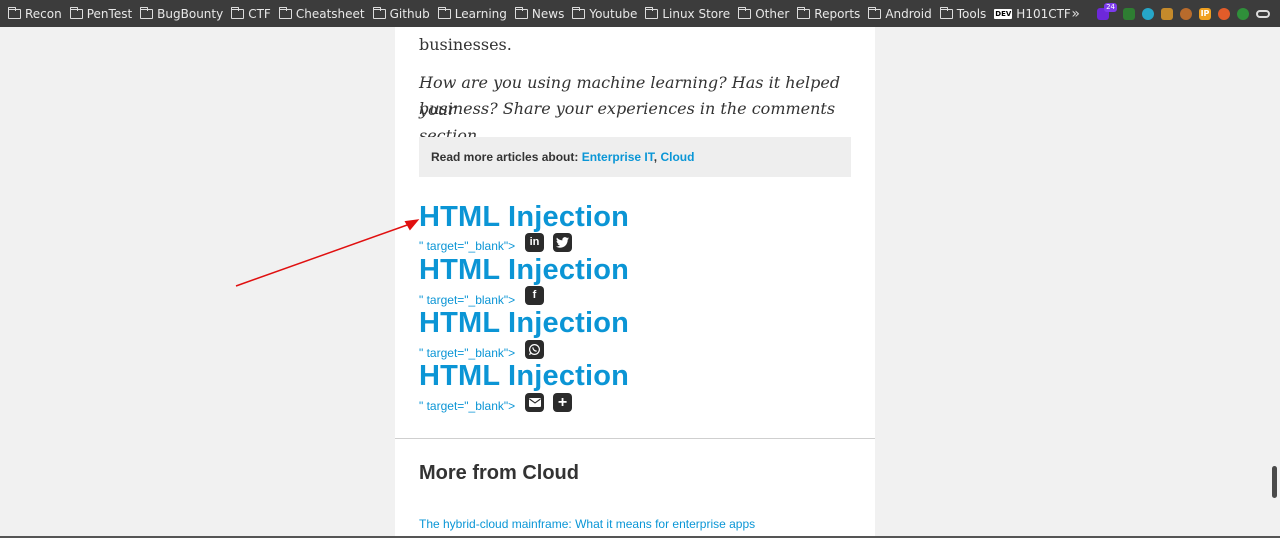 The height and width of the screenshot is (538, 1280). I want to click on more-share-plus-icon: +, so click(562, 402).